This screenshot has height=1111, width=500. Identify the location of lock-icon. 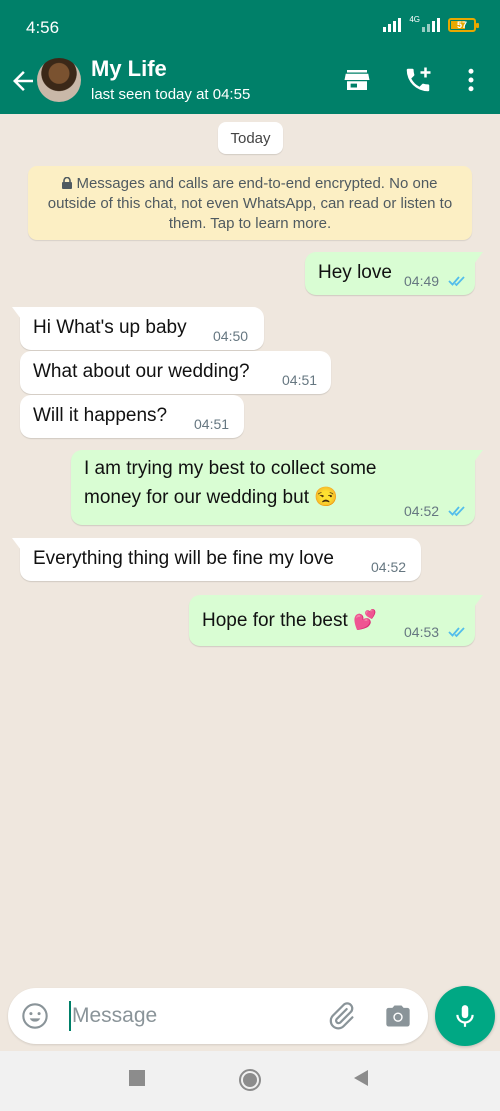
(67, 183).